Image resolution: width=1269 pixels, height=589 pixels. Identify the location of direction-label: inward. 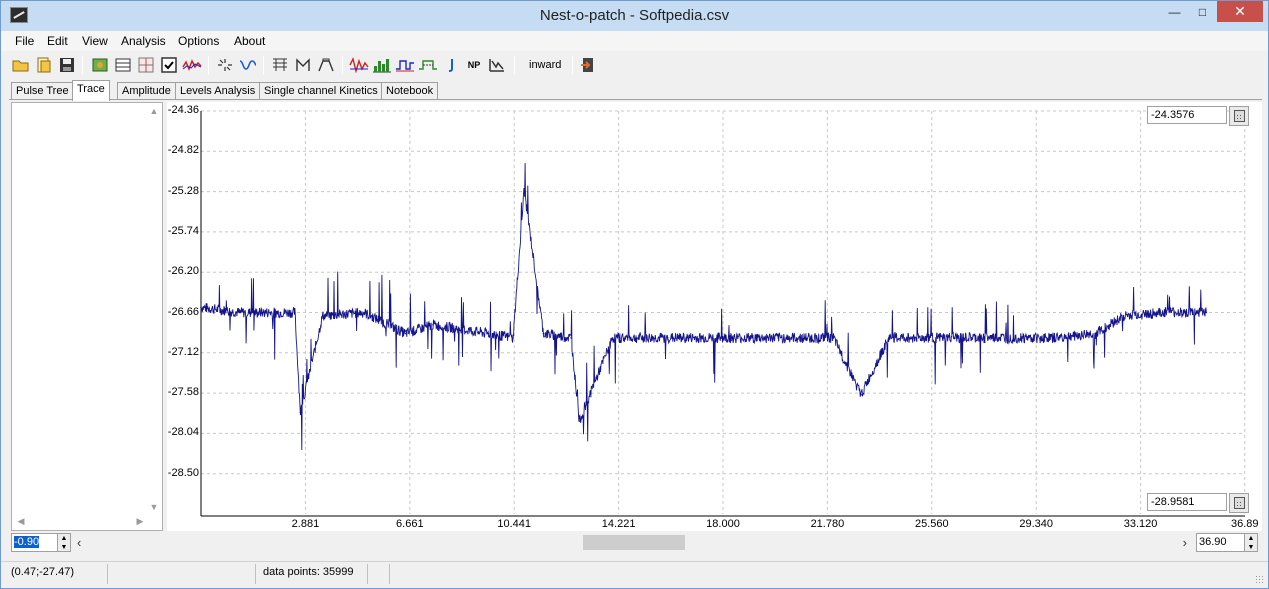
(545, 65).